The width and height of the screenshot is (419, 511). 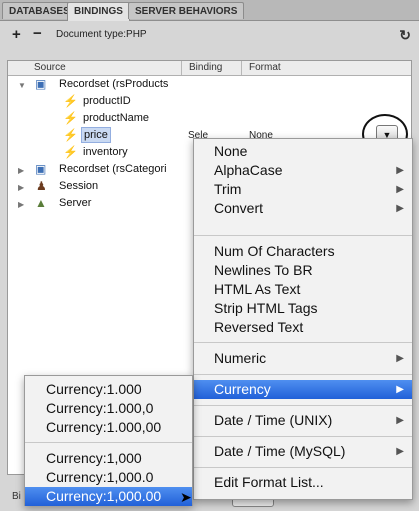 What do you see at coordinates (39, 10) in the screenshot?
I see `tab-databases: DATABASES` at bounding box center [39, 10].